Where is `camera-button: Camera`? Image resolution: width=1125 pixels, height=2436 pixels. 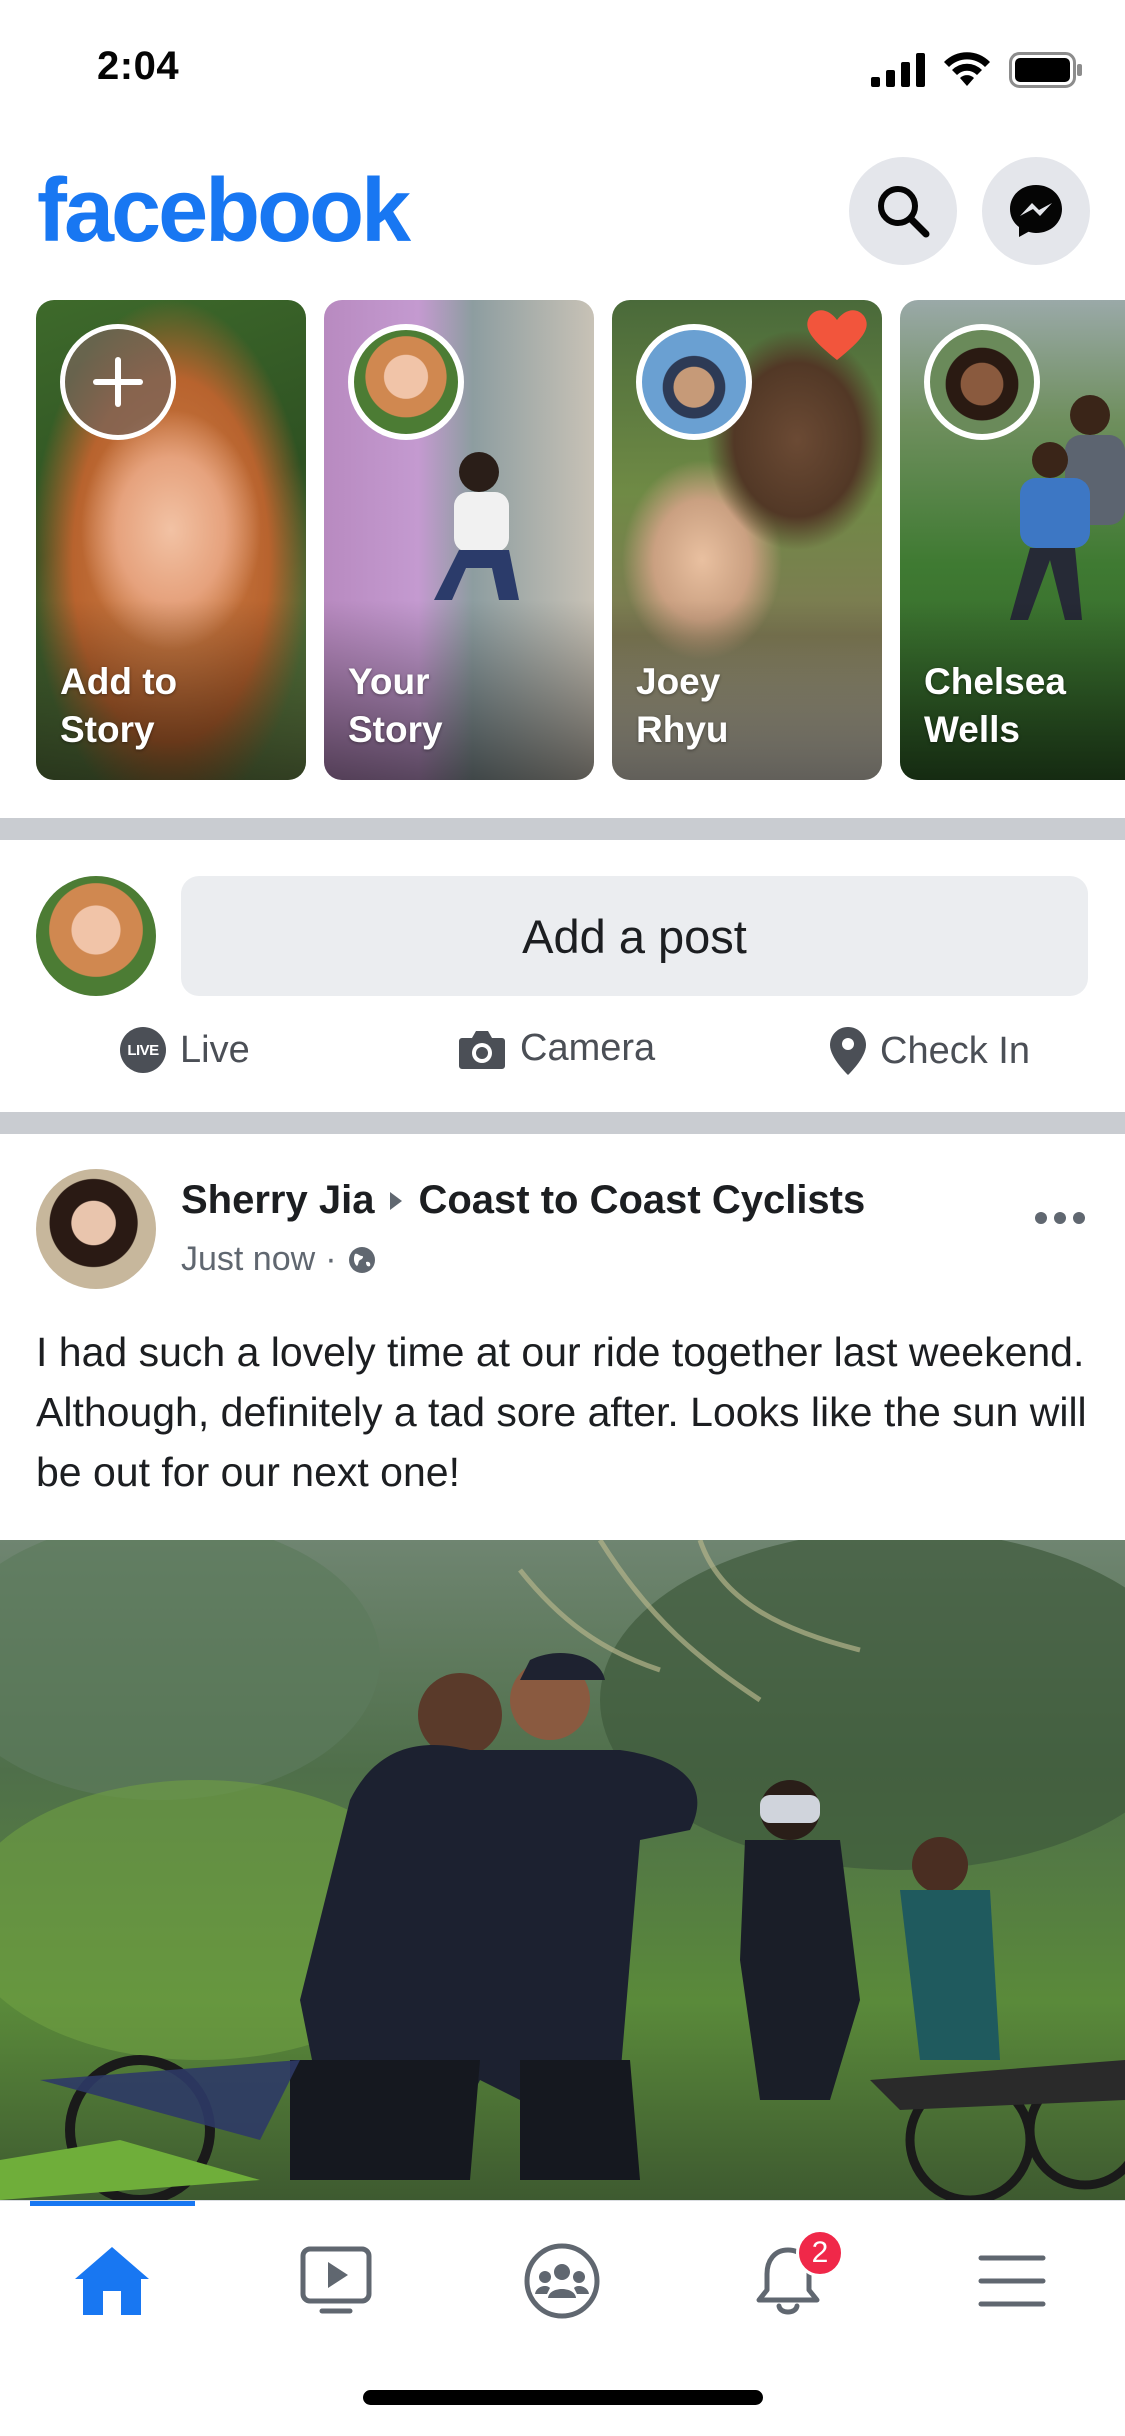 camera-button: Camera is located at coordinates (556, 1048).